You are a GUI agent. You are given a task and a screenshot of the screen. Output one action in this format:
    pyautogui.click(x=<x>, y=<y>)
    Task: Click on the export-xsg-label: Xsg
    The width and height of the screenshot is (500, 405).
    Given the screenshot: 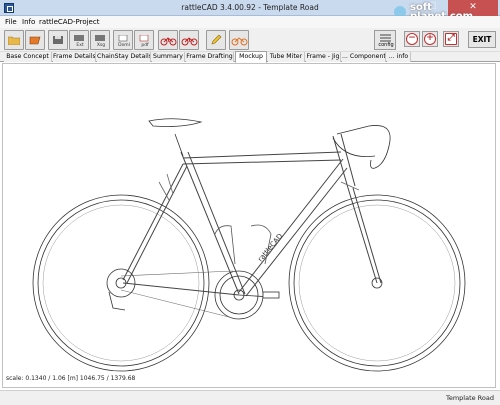 What is the action you would take?
    pyautogui.click(x=101, y=45)
    